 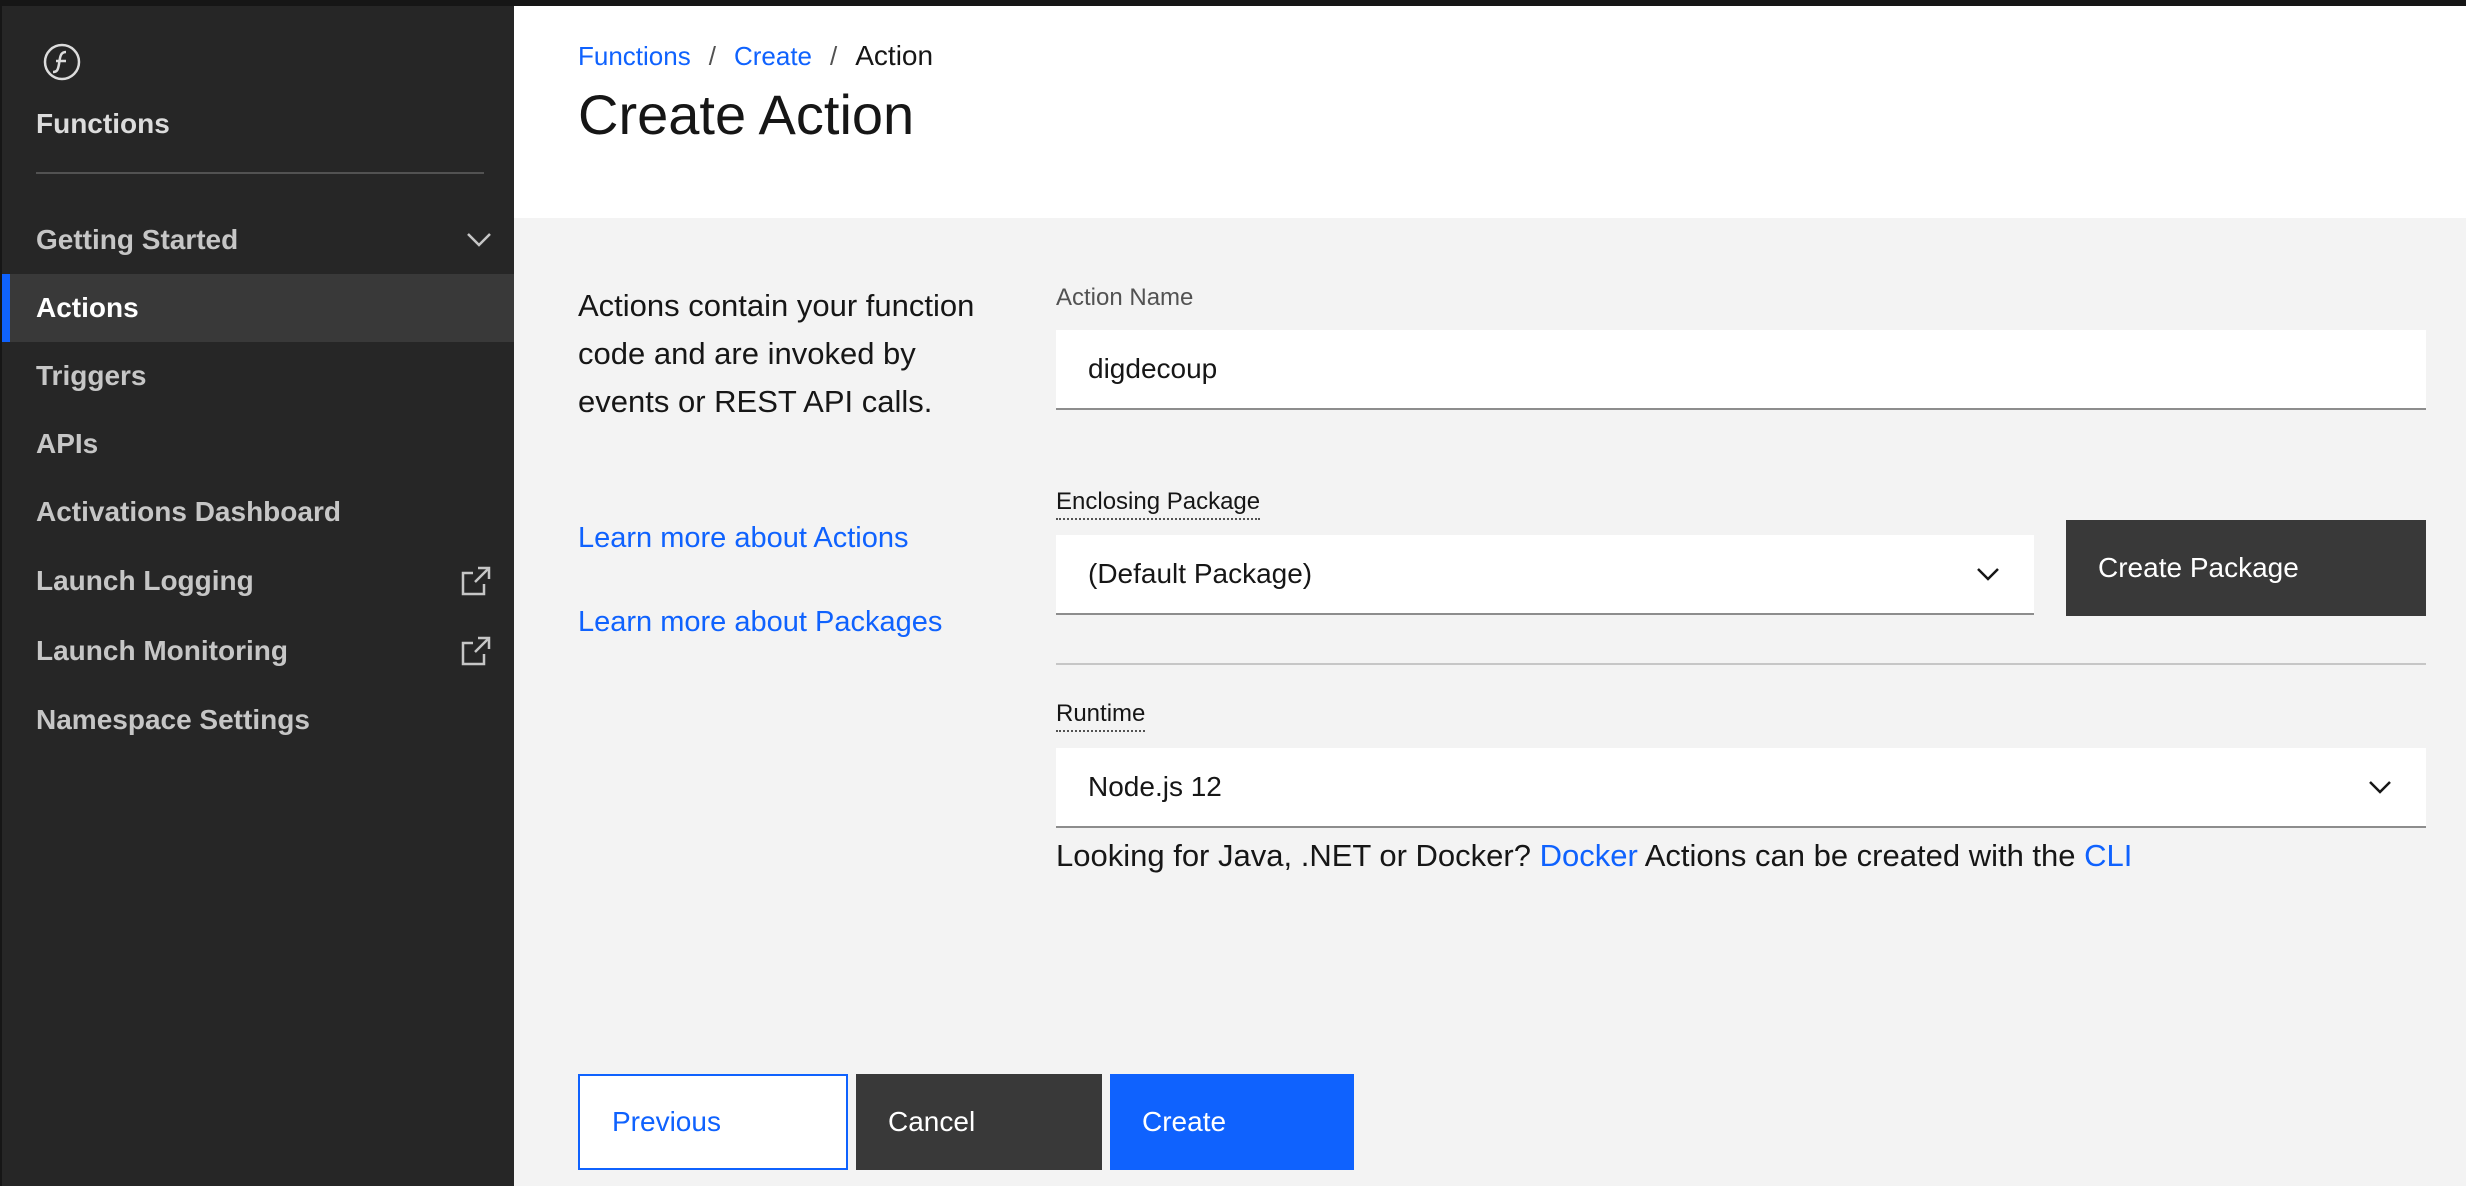 What do you see at coordinates (1545, 575) in the screenshot?
I see `enclosing-package-select: (Default Package)` at bounding box center [1545, 575].